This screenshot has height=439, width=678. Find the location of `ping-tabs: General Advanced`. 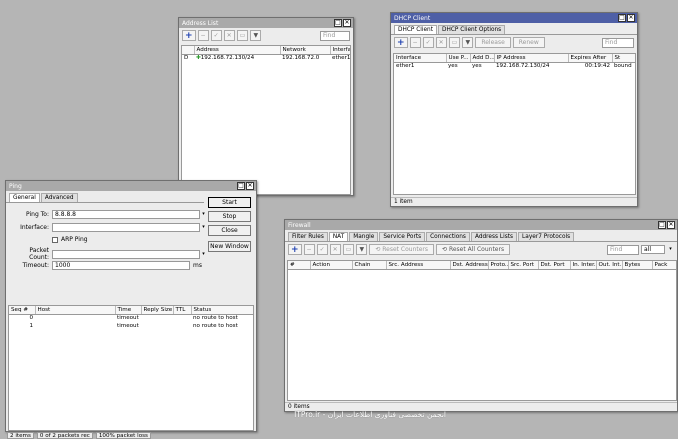

ping-tabs: General Advanced is located at coordinates (105, 197).